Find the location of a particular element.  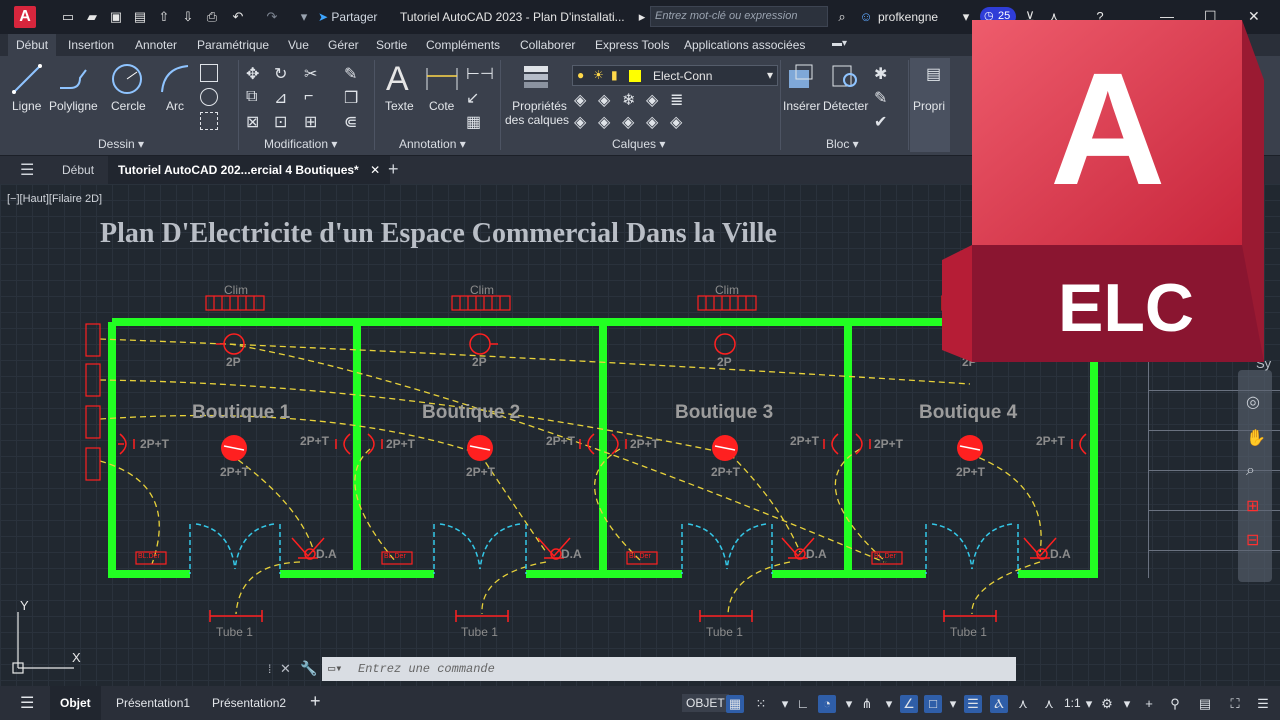

isodraft-icon: ⋔ is located at coordinates (867, 704).